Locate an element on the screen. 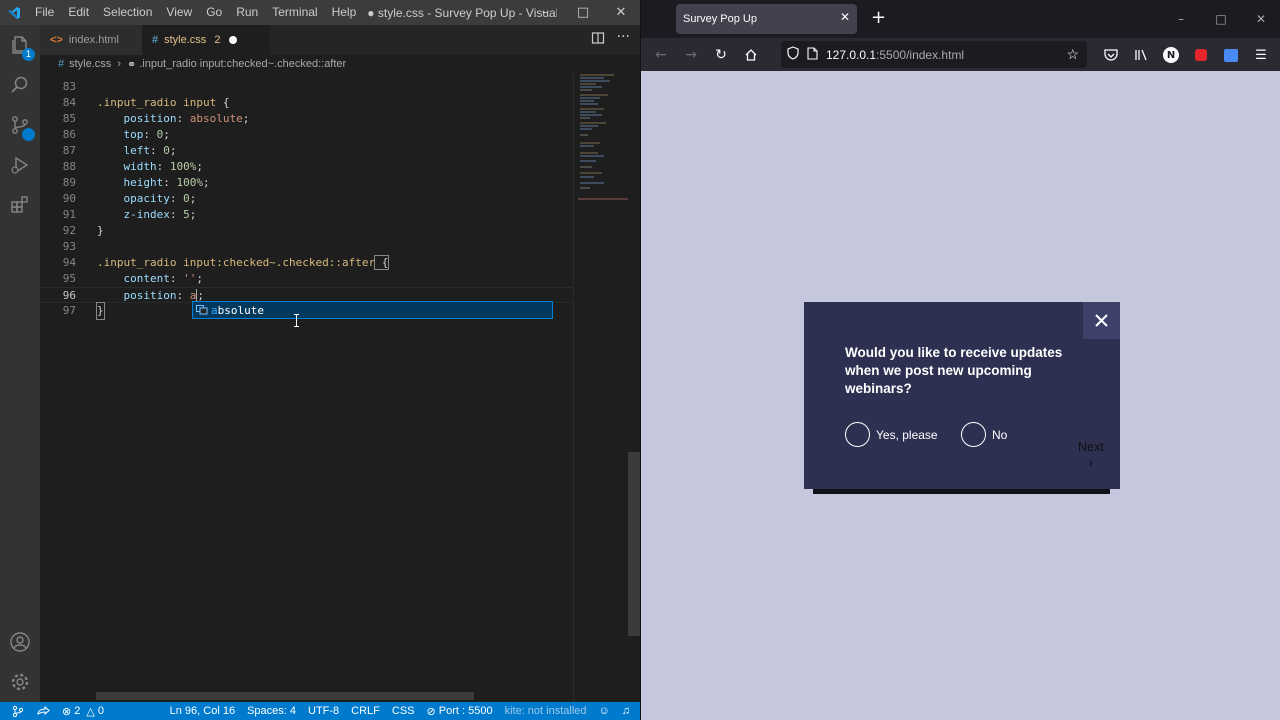 This screenshot has width=1280, height=720. css-property: position is located at coordinates (150, 295).